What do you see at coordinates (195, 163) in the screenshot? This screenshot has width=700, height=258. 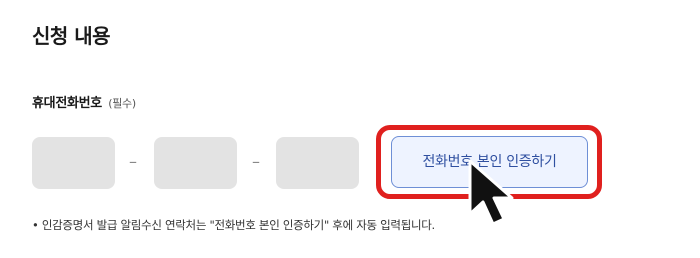 I see `phone-part-2-input` at bounding box center [195, 163].